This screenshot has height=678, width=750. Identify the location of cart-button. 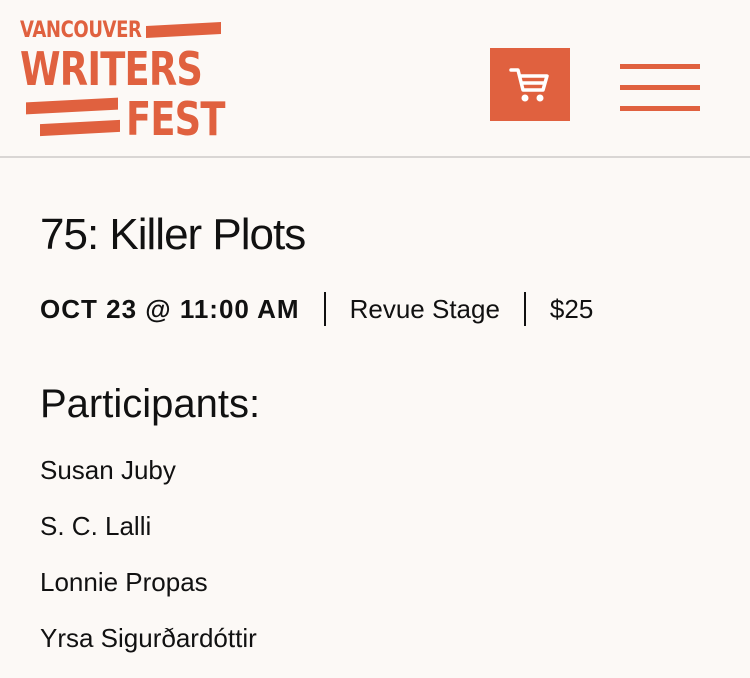
(530, 84).